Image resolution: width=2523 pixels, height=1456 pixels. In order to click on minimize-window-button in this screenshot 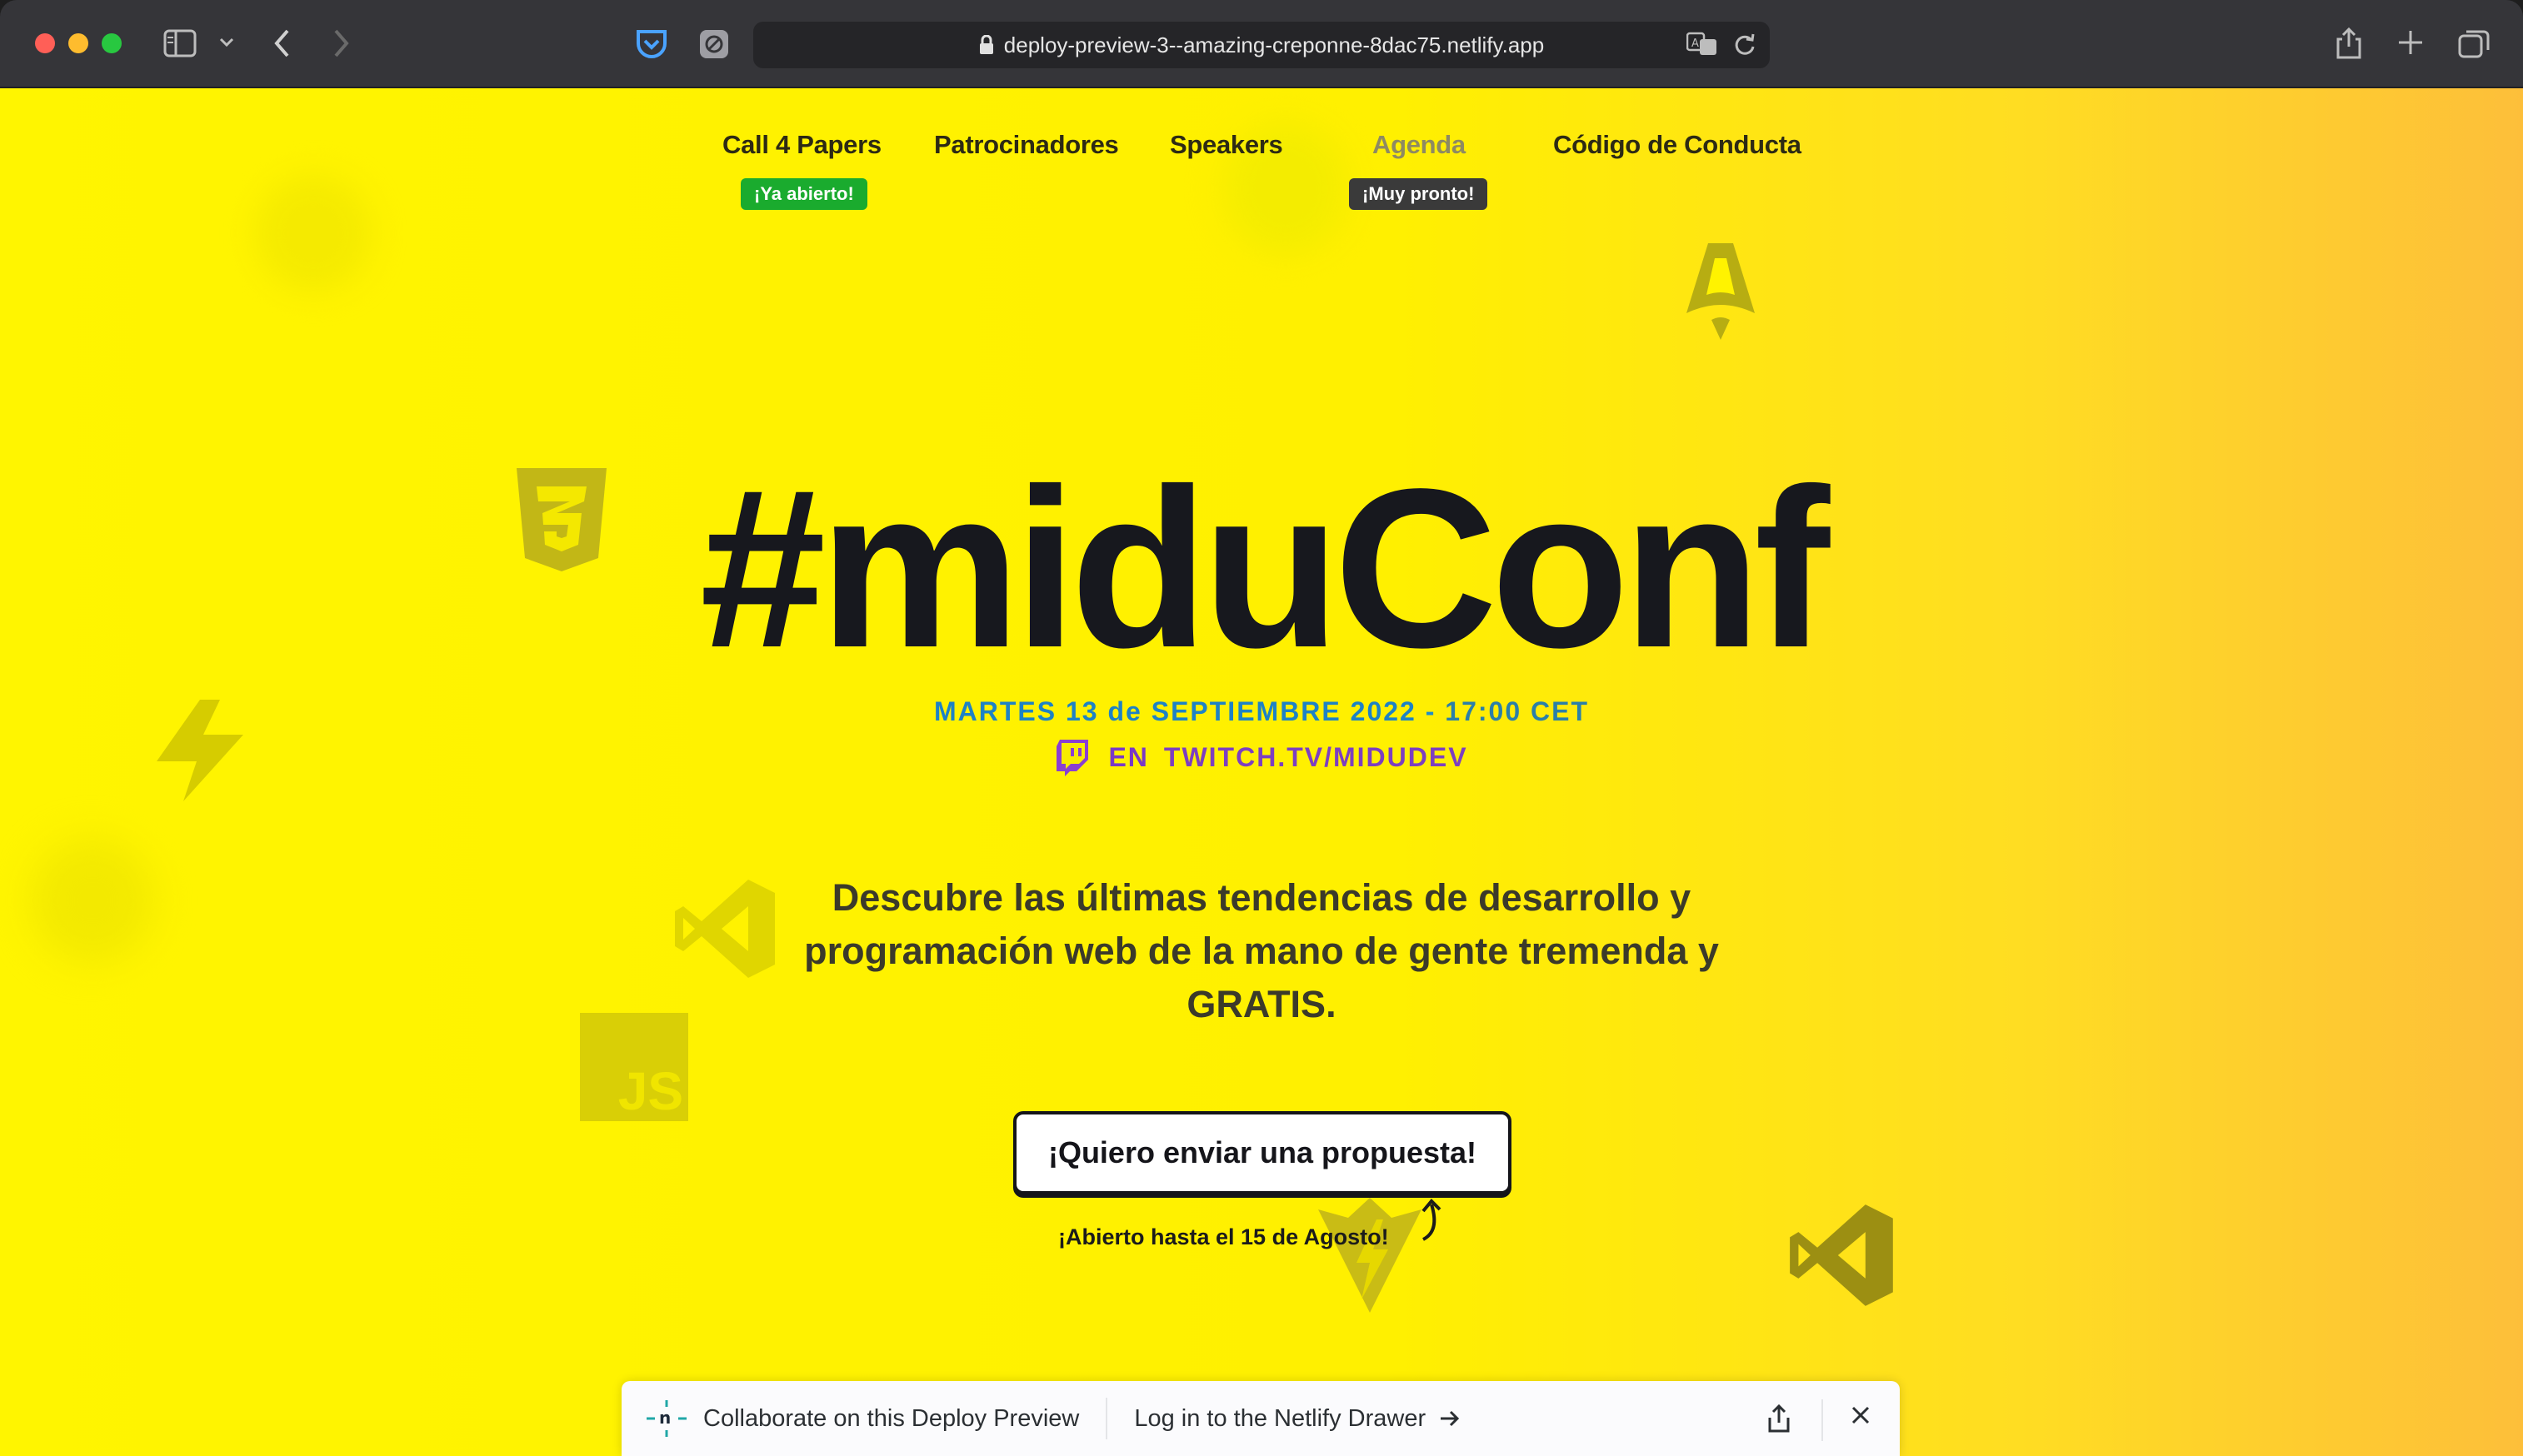, I will do `click(78, 43)`.